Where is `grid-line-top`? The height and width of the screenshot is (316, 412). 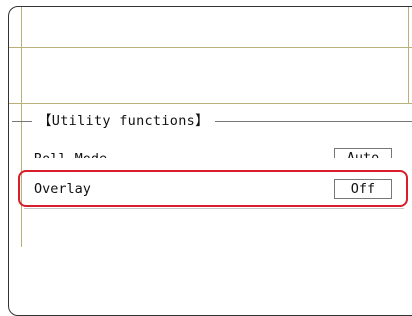 grid-line-top is located at coordinates (210, 47).